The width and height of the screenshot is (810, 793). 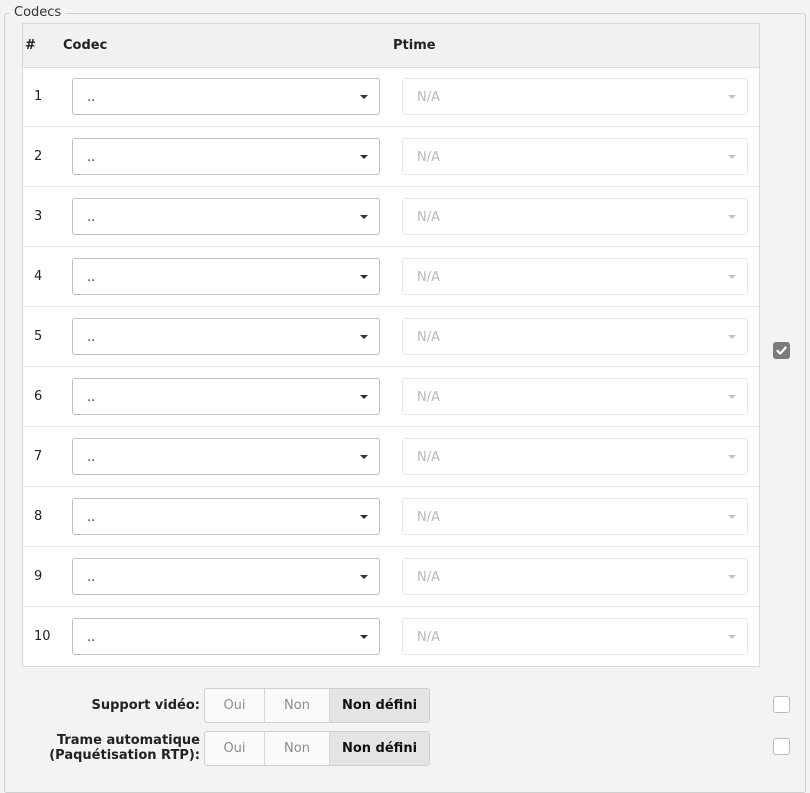 What do you see at coordinates (391, 157) in the screenshot?
I see `table-row: 2 .. N/A` at bounding box center [391, 157].